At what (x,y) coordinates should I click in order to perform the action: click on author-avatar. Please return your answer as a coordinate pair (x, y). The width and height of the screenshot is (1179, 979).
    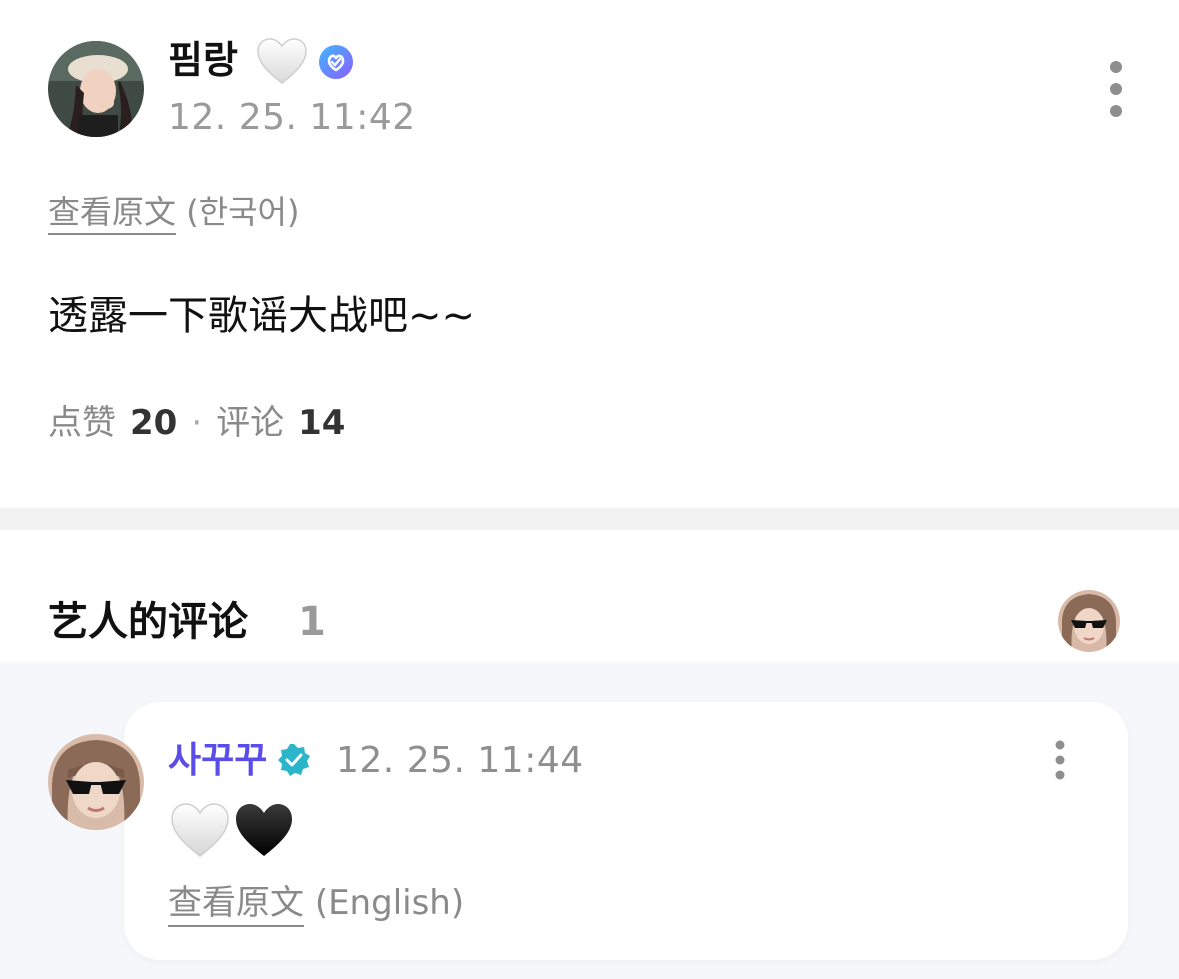
    Looking at the image, I should click on (96, 89).